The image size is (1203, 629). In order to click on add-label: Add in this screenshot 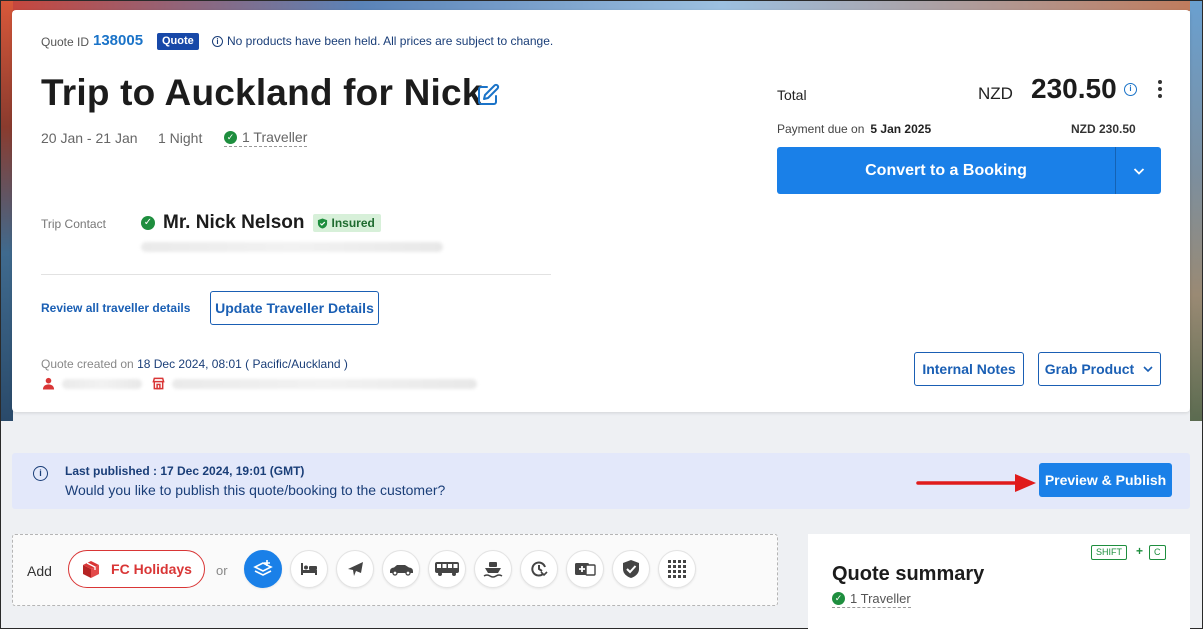, I will do `click(39, 571)`.